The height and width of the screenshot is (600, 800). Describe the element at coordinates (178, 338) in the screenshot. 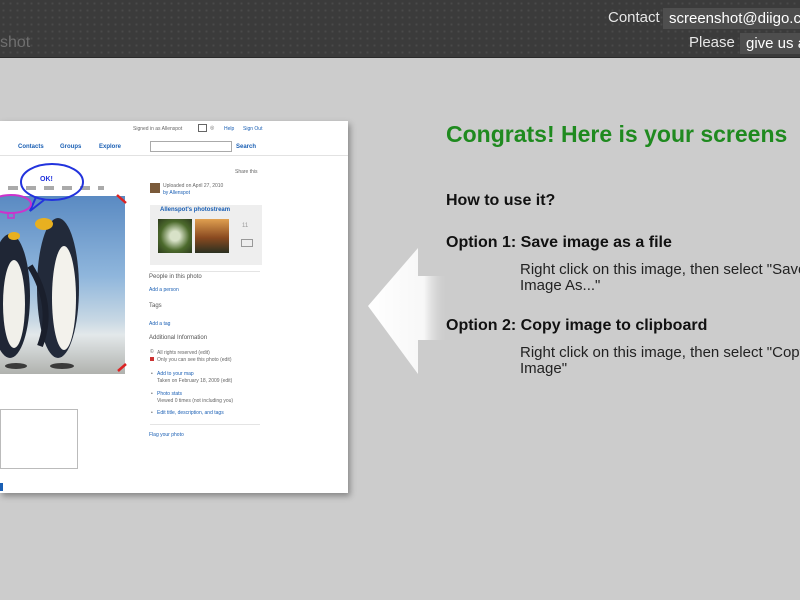

I see `additional-info-heading: Additional Information` at that location.